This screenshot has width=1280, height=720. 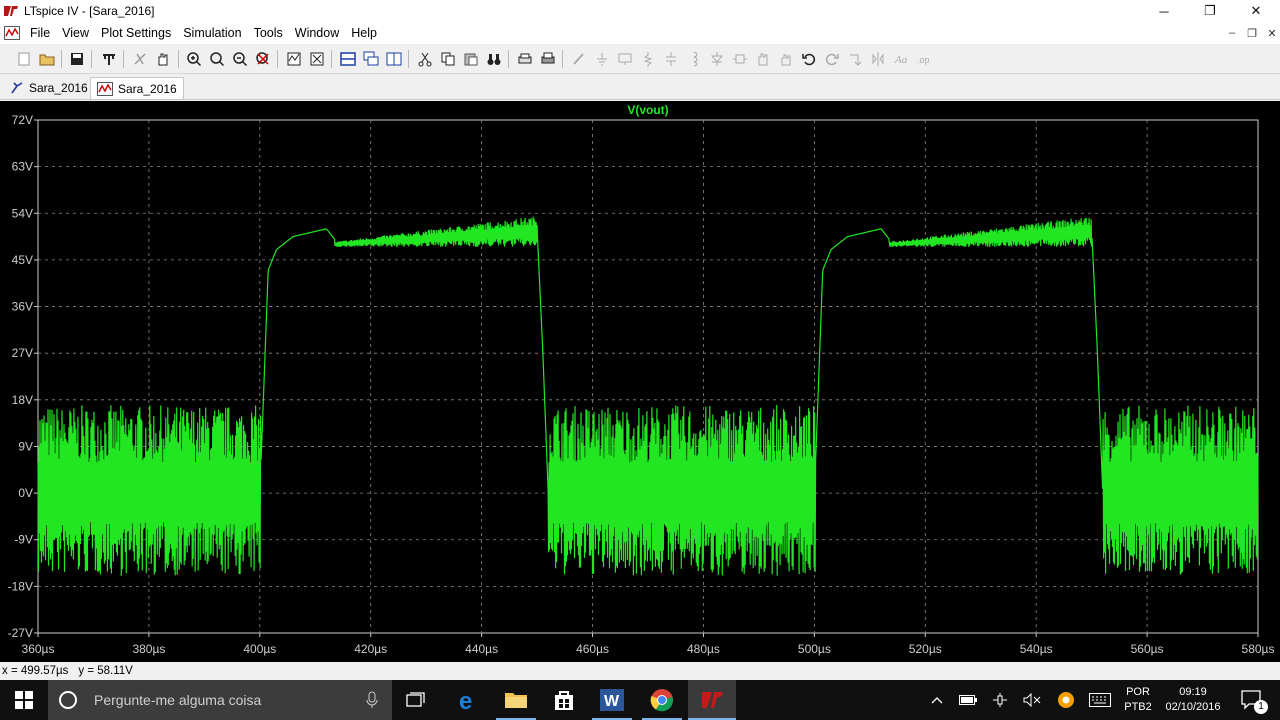 I want to click on ltspice-taskbar-button, so click(x=712, y=700).